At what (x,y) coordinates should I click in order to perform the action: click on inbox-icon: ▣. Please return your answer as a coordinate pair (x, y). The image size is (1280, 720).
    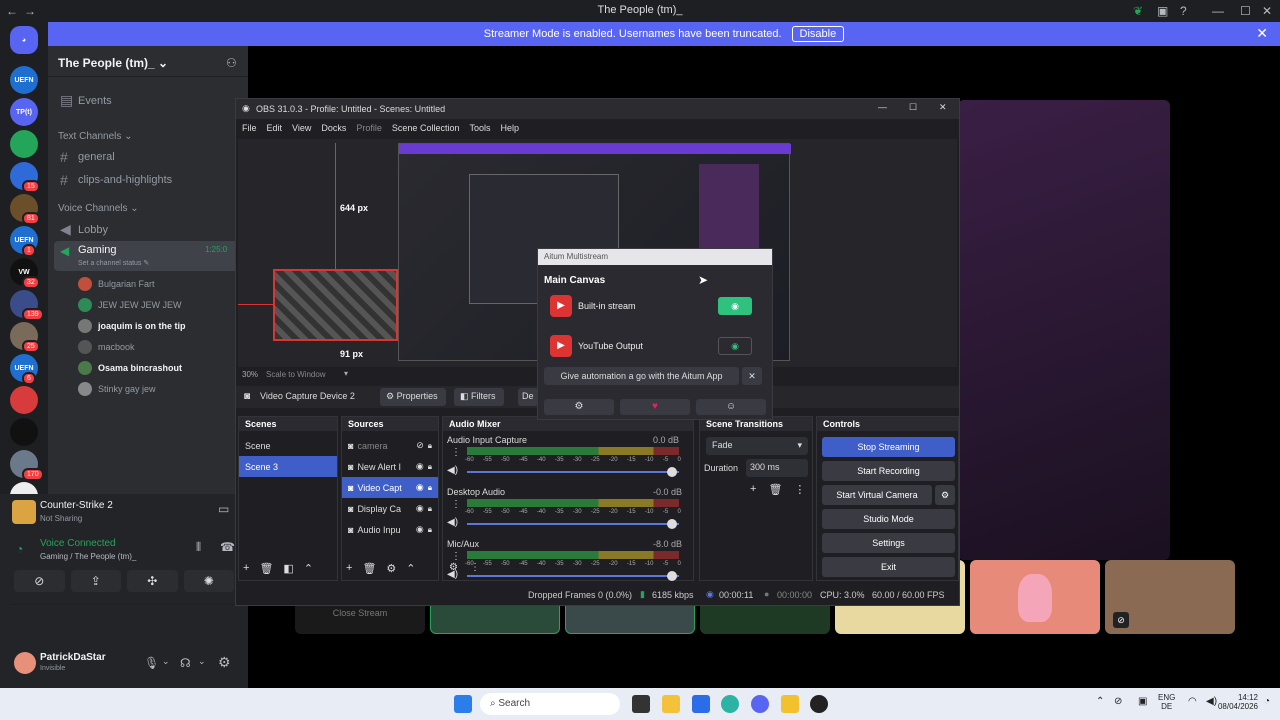
    Looking at the image, I should click on (1162, 11).